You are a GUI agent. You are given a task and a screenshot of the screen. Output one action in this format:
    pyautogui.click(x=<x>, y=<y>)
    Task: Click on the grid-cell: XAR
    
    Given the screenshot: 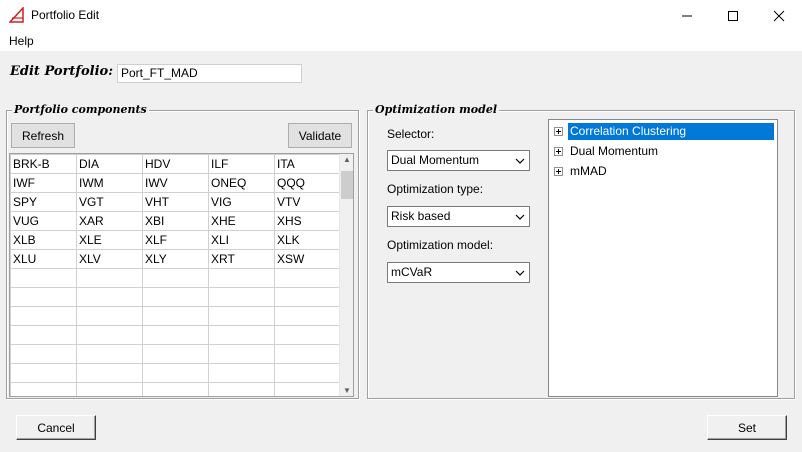 What is the action you would take?
    pyautogui.click(x=109, y=221)
    